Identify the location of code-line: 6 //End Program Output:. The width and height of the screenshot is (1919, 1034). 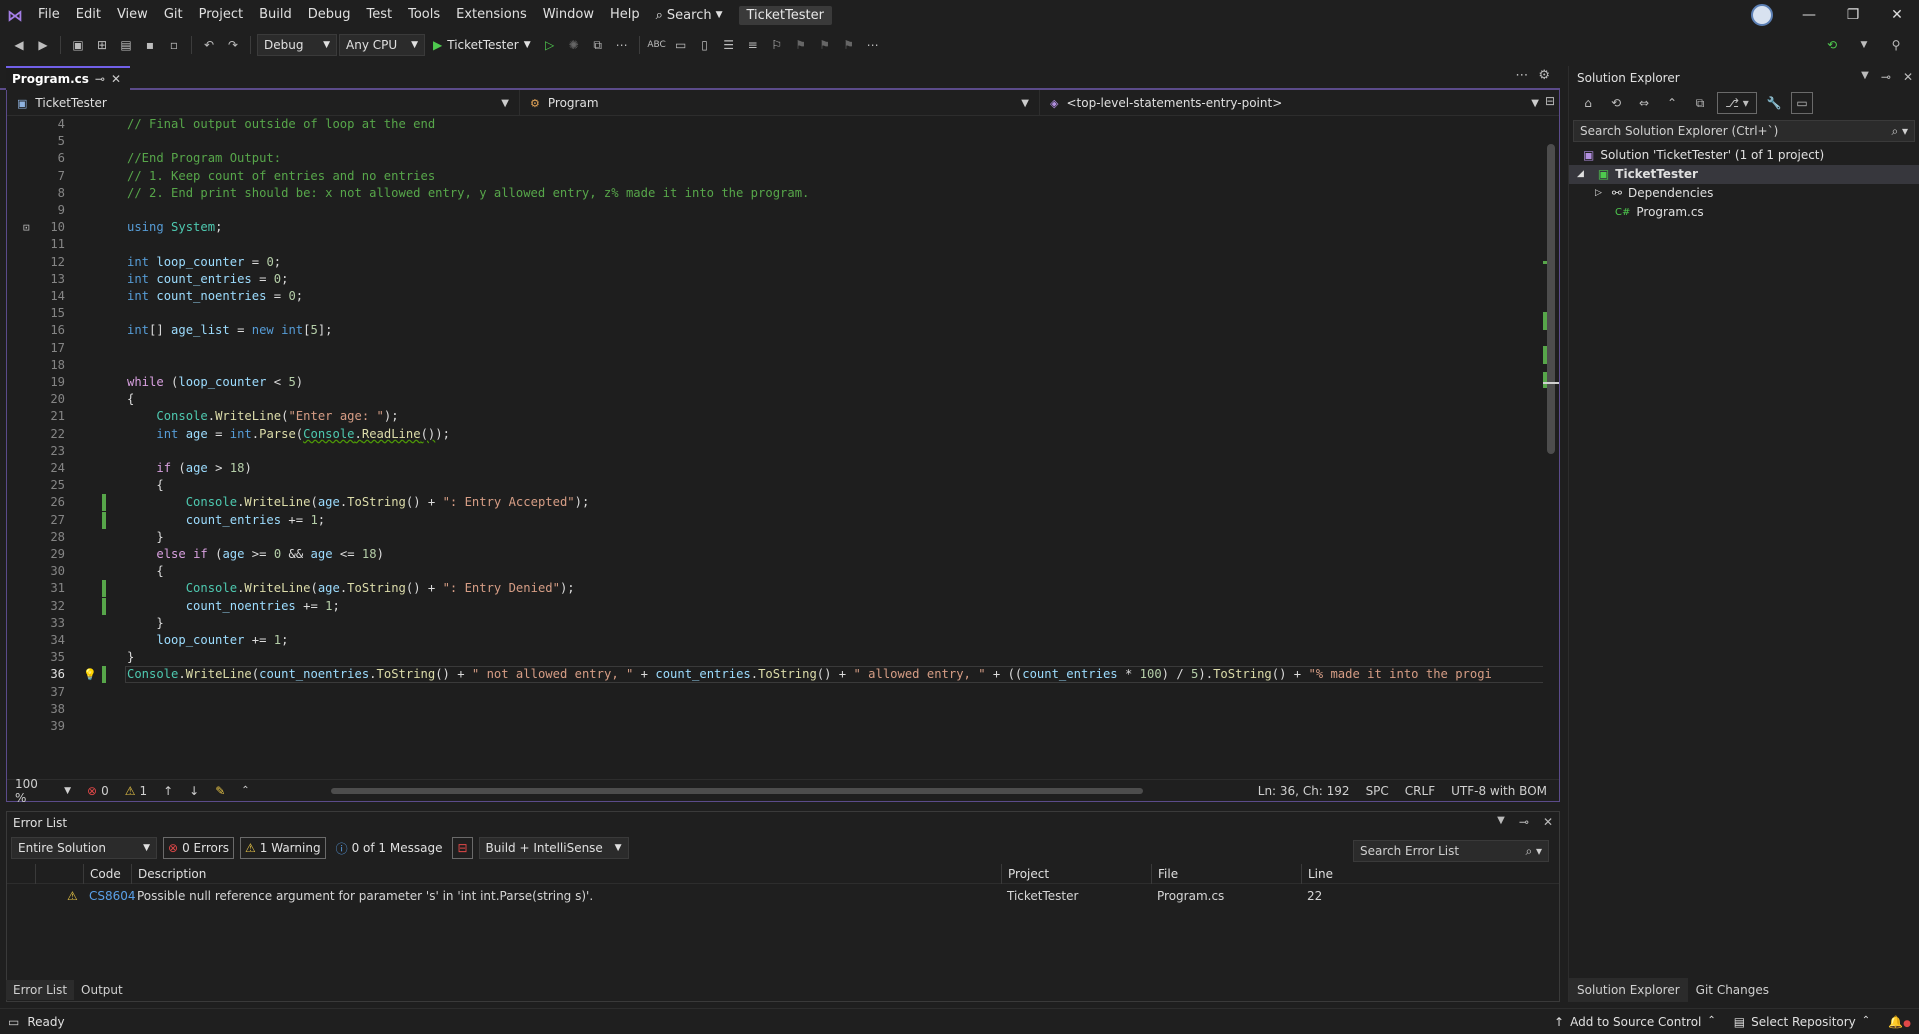
(775, 158).